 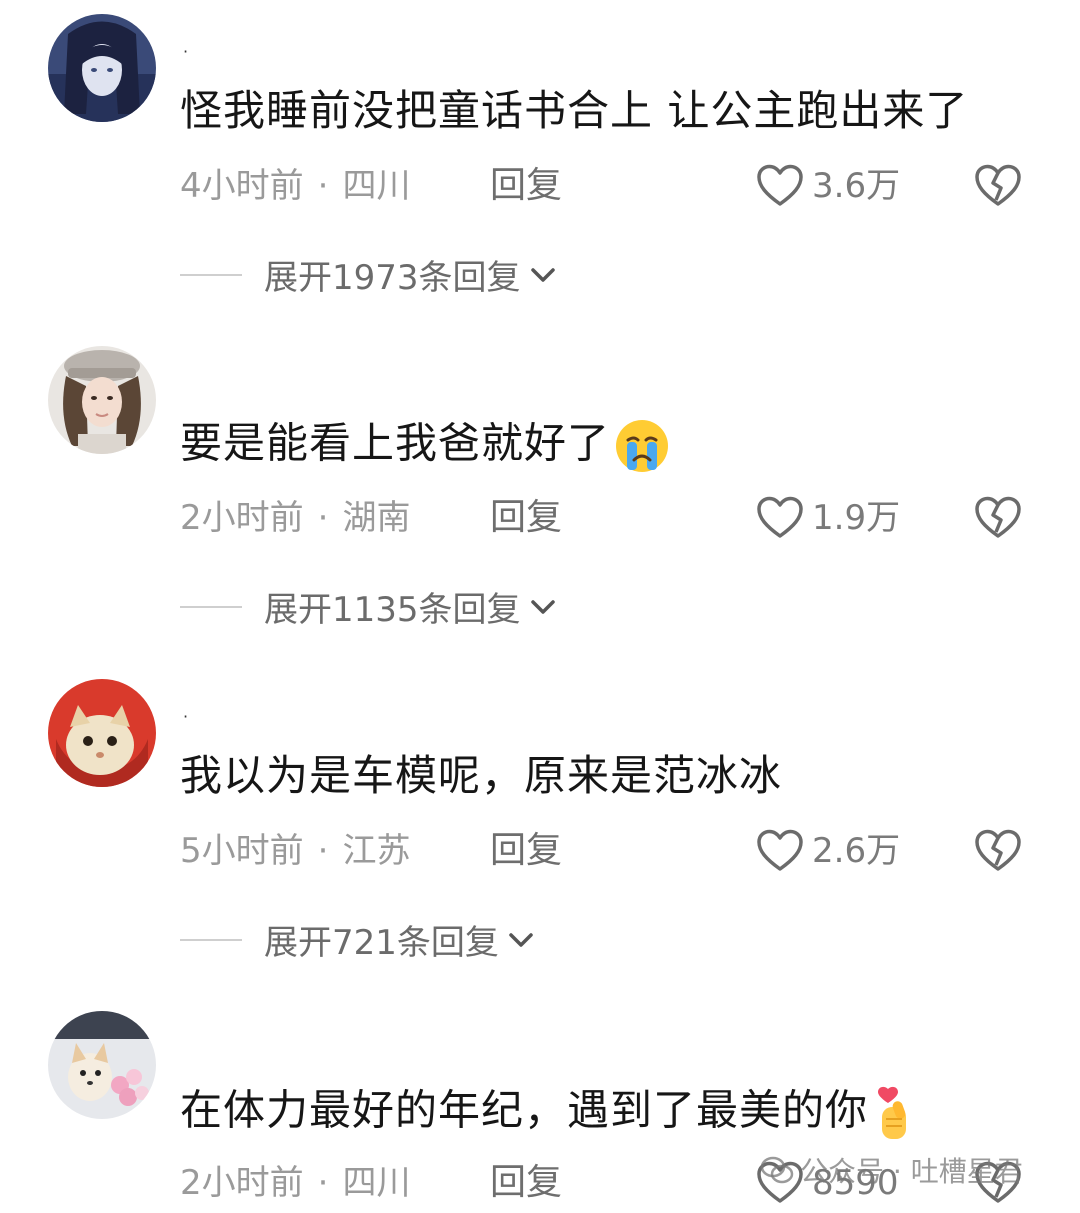 What do you see at coordinates (550, 1113) in the screenshot?
I see `comment-text: 在体力最好的年纪，遇到了最美的你` at bounding box center [550, 1113].